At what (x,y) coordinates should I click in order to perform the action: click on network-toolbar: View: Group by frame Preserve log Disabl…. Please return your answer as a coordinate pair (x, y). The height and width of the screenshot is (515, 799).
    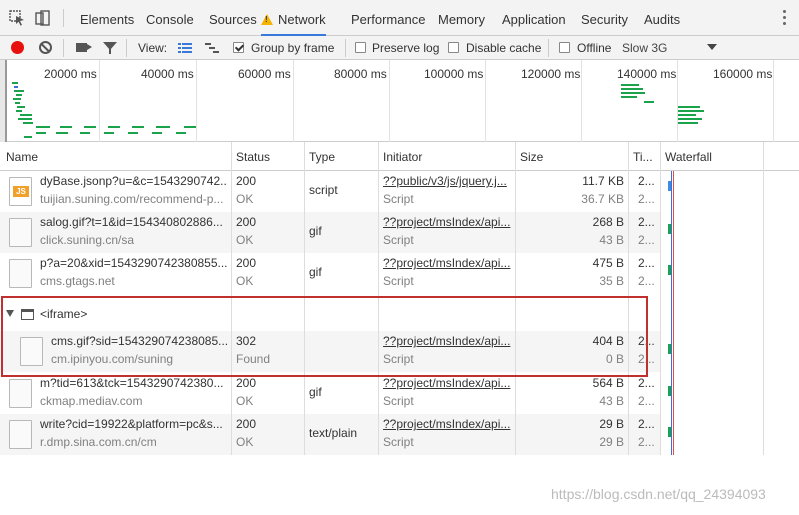
    Looking at the image, I should click on (399, 48).